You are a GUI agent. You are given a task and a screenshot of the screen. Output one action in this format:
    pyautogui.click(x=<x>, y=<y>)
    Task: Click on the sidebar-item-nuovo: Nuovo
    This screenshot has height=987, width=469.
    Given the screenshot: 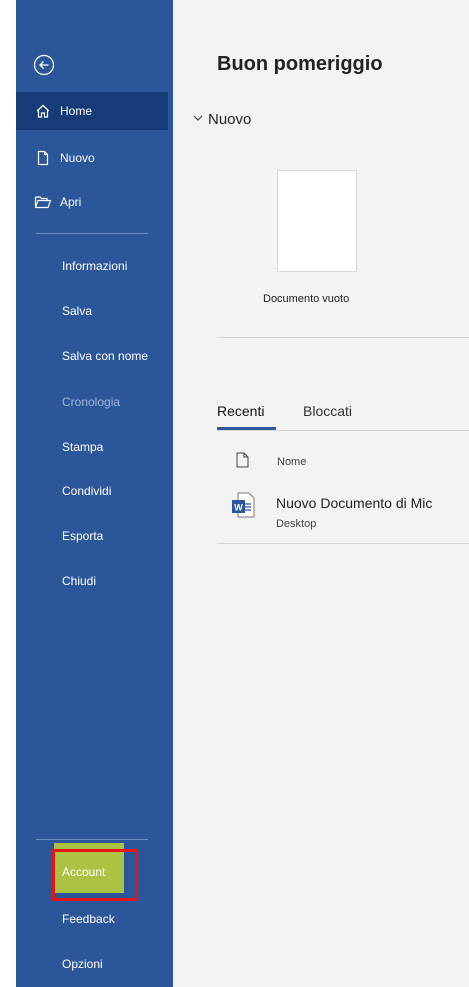 What is the action you would take?
    pyautogui.click(x=92, y=158)
    